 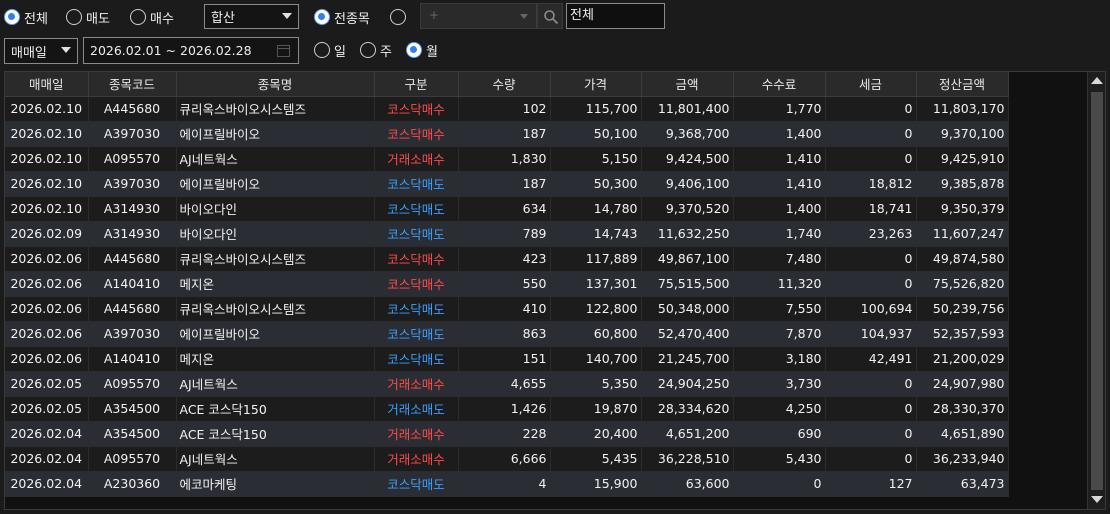 I want to click on cell-type: 거래소매수, so click(x=416, y=459).